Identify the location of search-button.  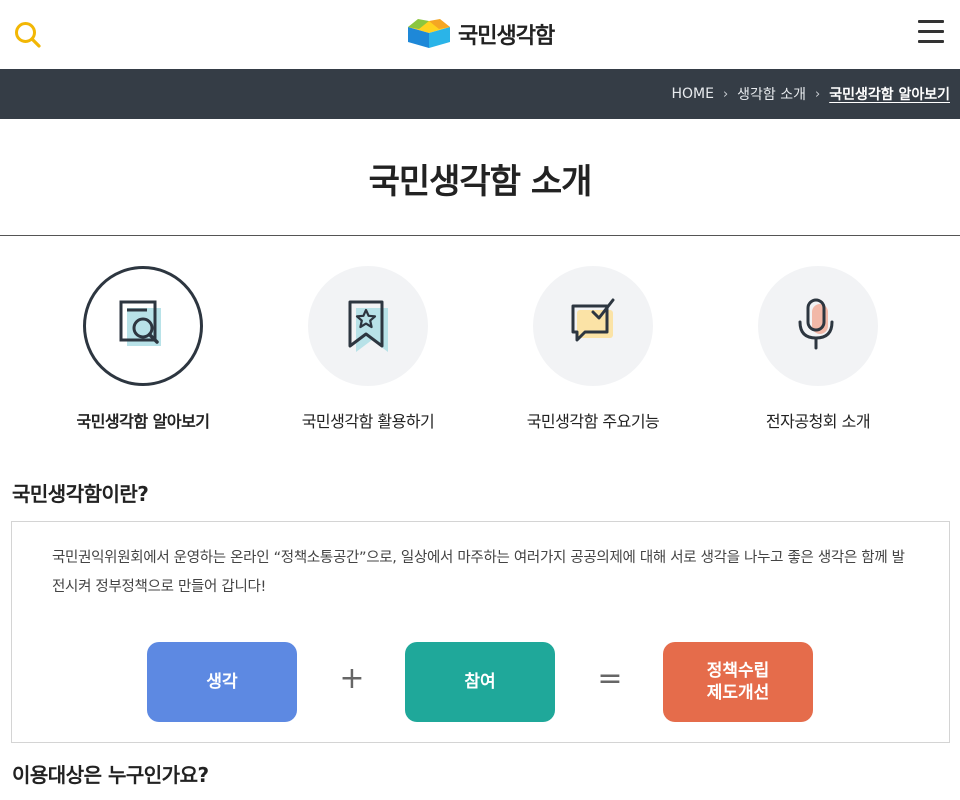
(28, 35).